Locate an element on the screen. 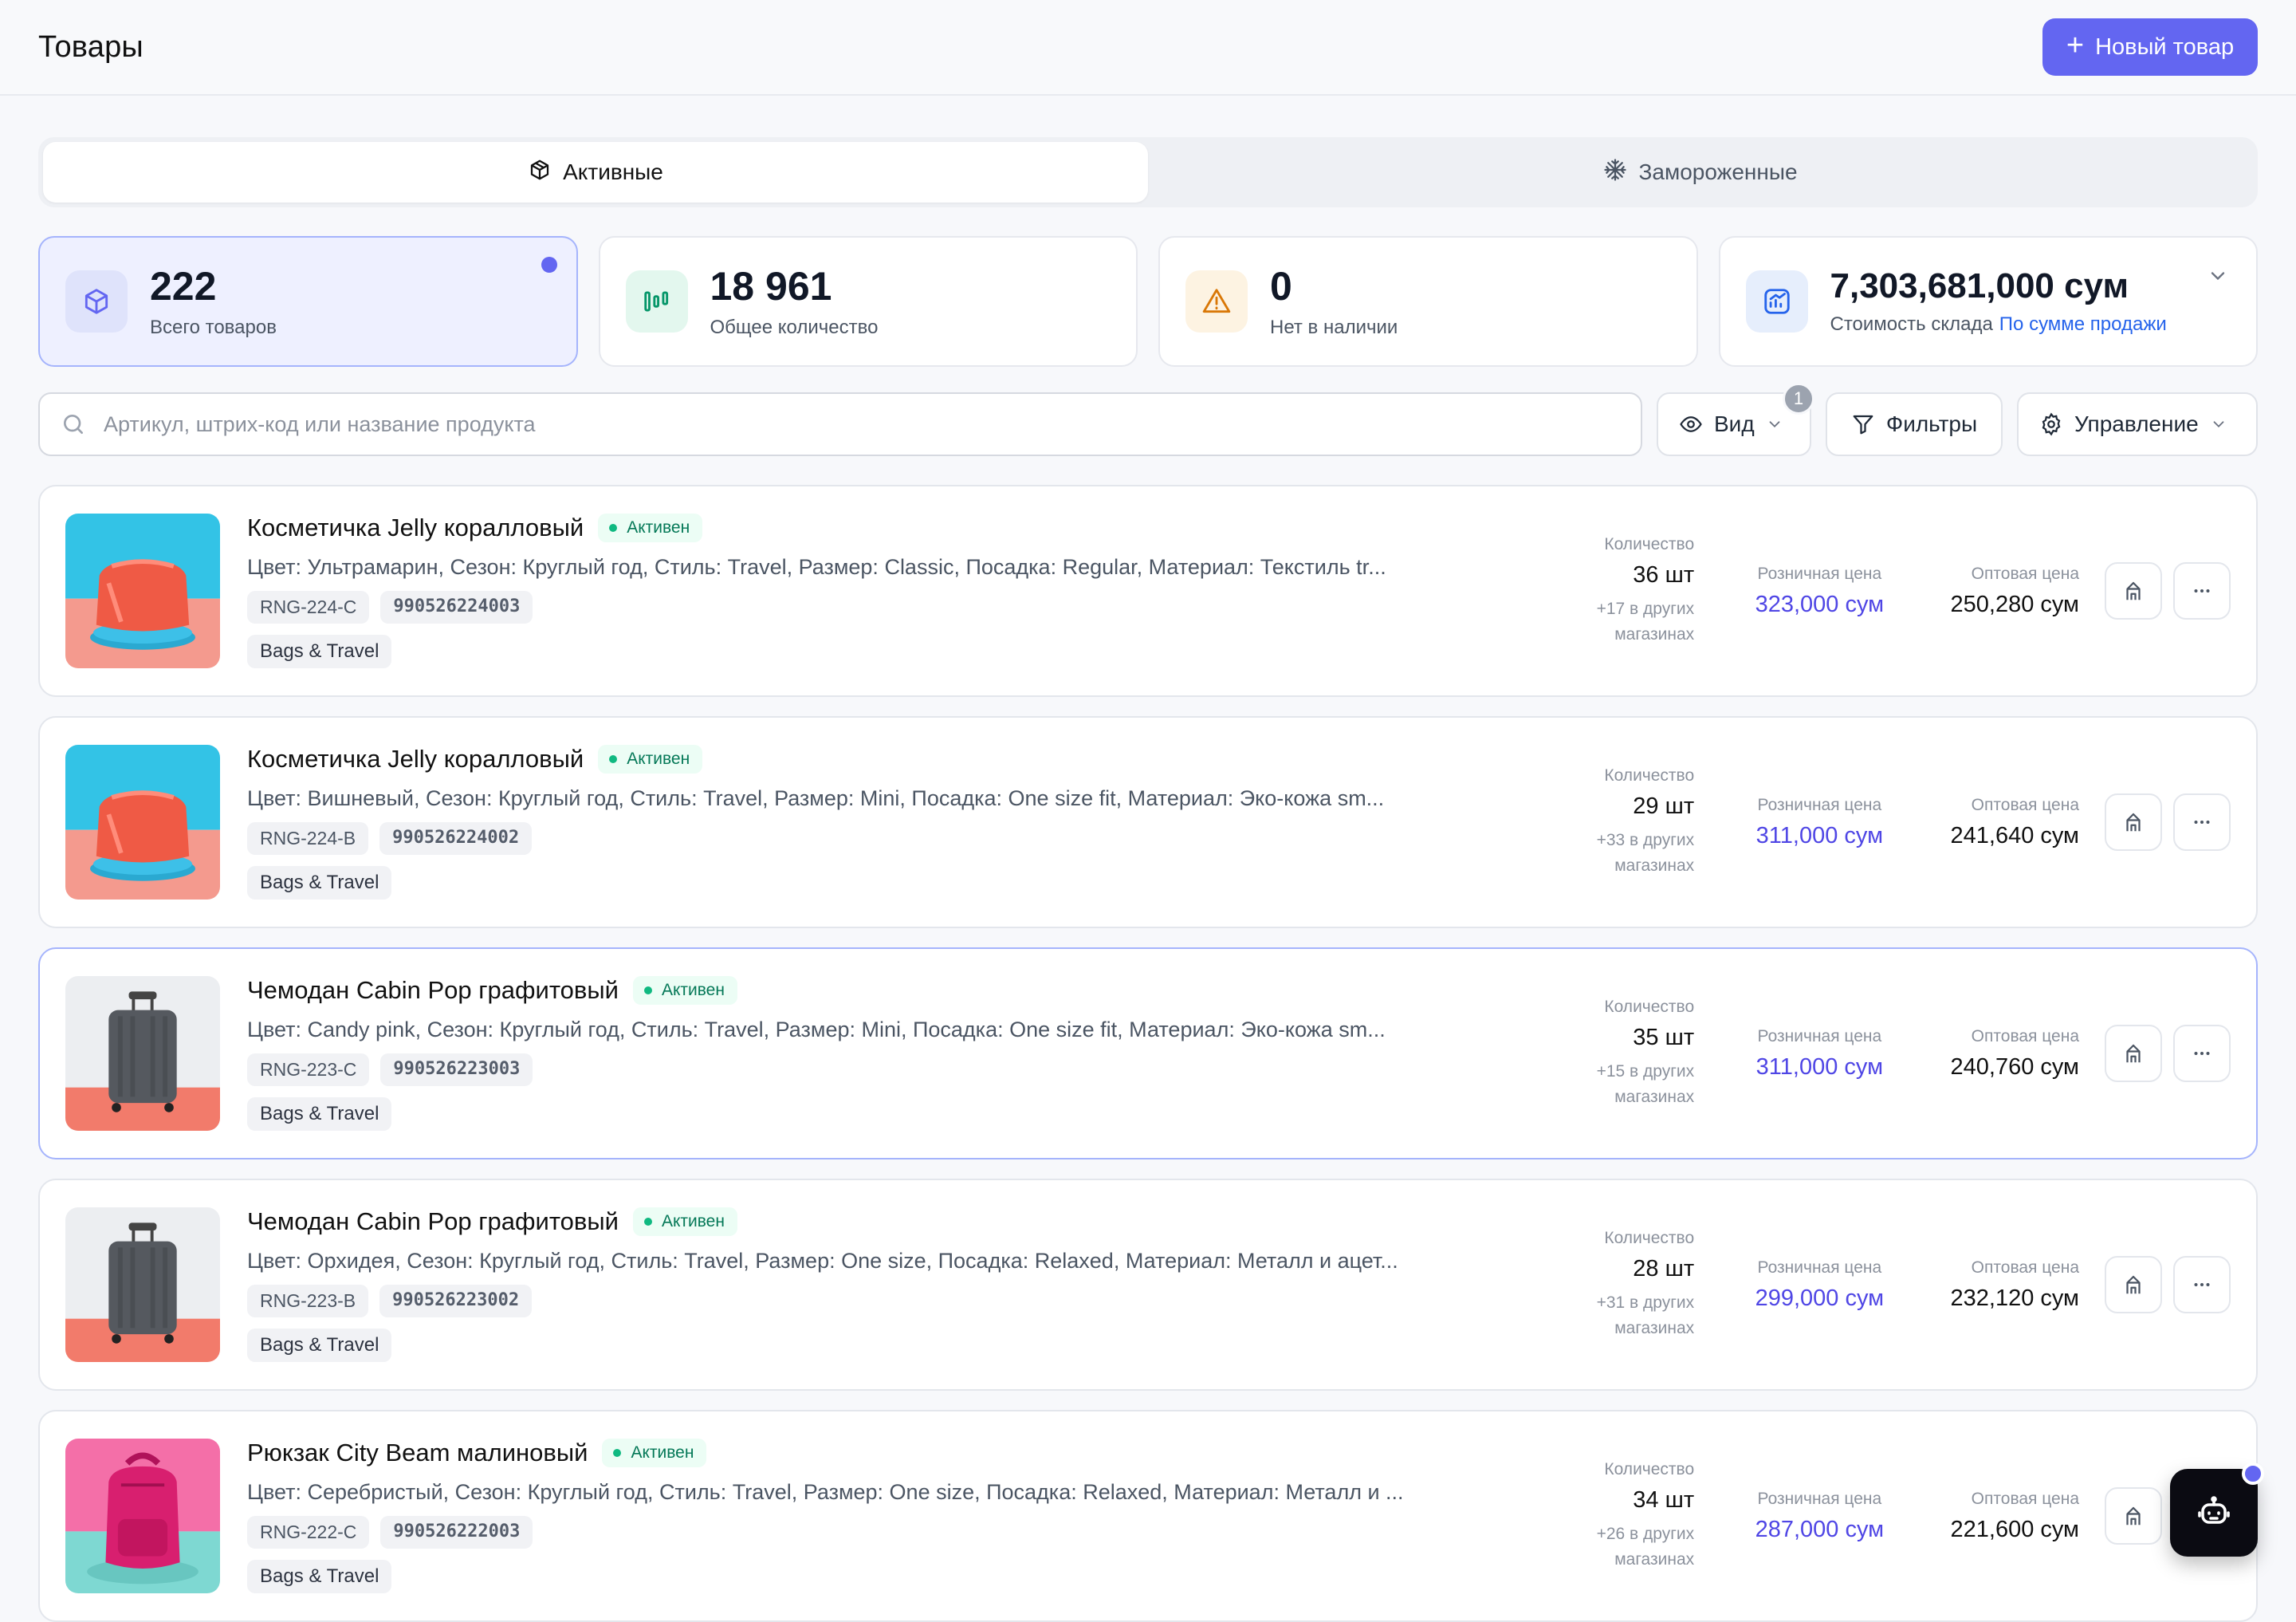 This screenshot has width=2296, height=1622. search-input is located at coordinates (861, 424).